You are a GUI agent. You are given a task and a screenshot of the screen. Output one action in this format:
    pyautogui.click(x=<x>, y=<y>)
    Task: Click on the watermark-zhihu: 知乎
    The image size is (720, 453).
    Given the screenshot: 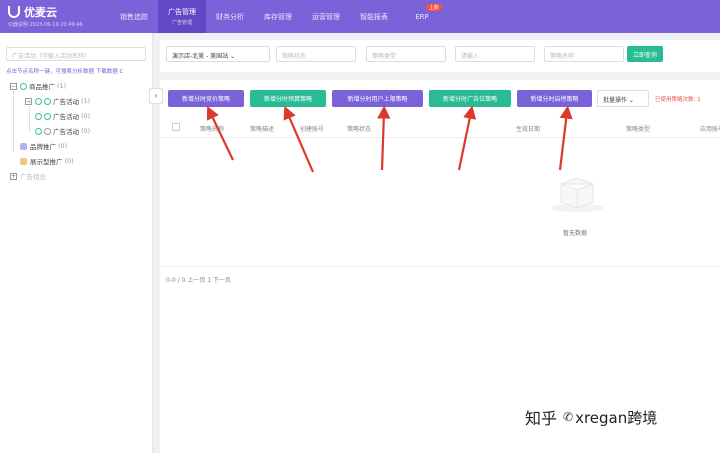 What is the action you would take?
    pyautogui.click(x=541, y=418)
    